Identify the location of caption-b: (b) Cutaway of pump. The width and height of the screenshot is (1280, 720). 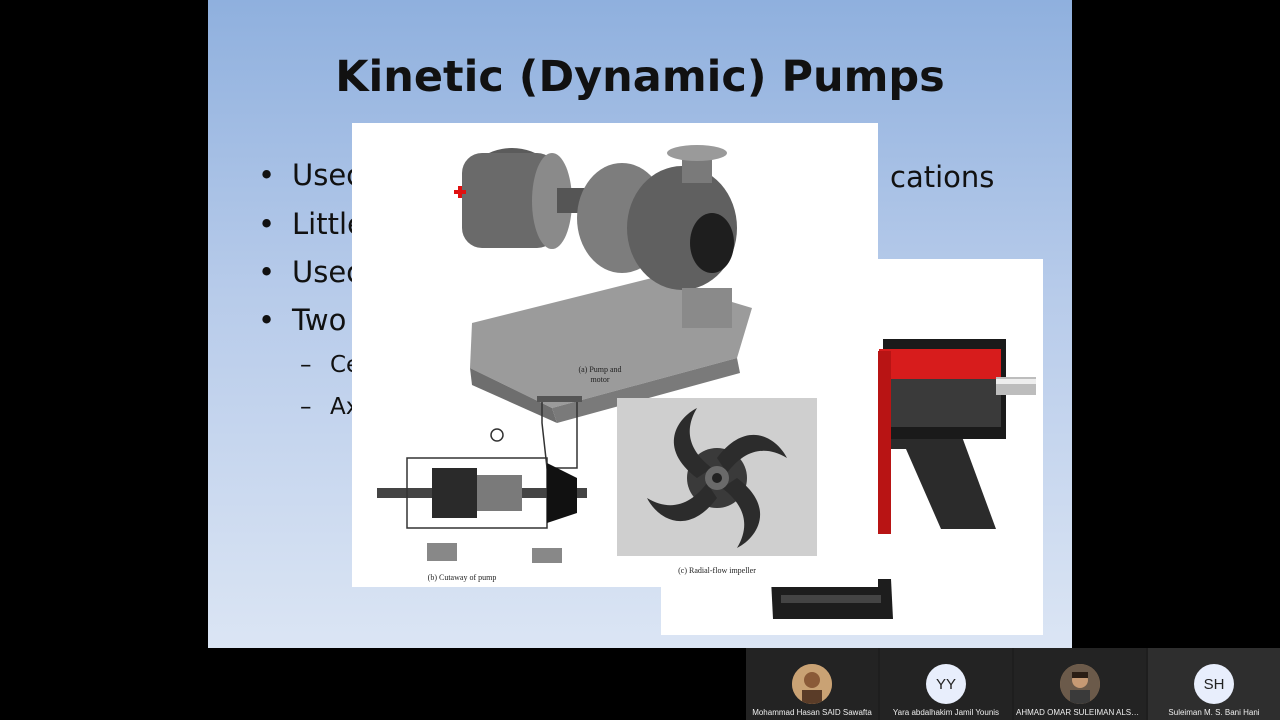
(462, 577).